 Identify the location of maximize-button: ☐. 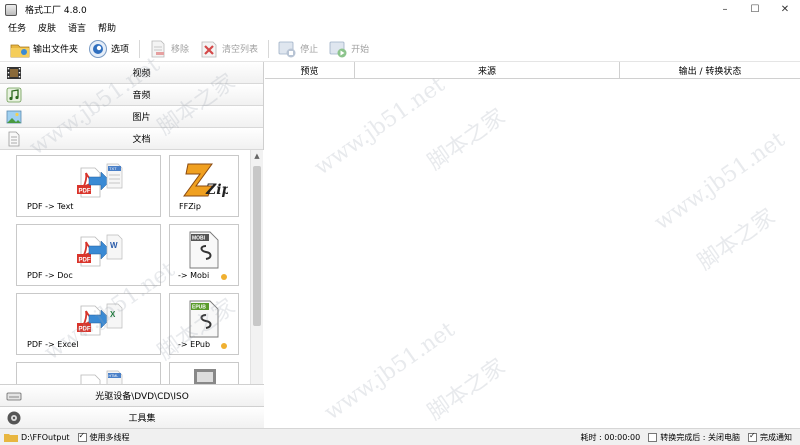
(755, 9).